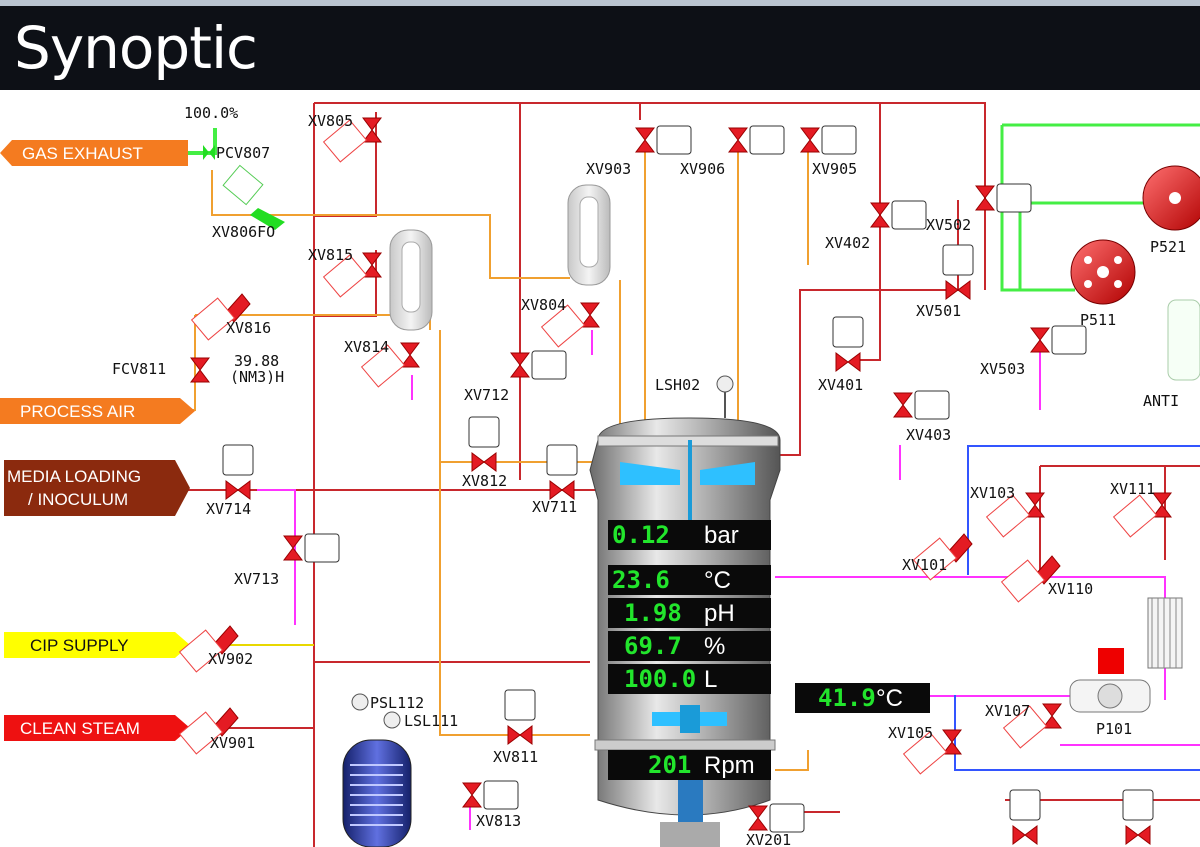 The image size is (1200, 847). I want to click on xv713-label: XV713, so click(256, 579).